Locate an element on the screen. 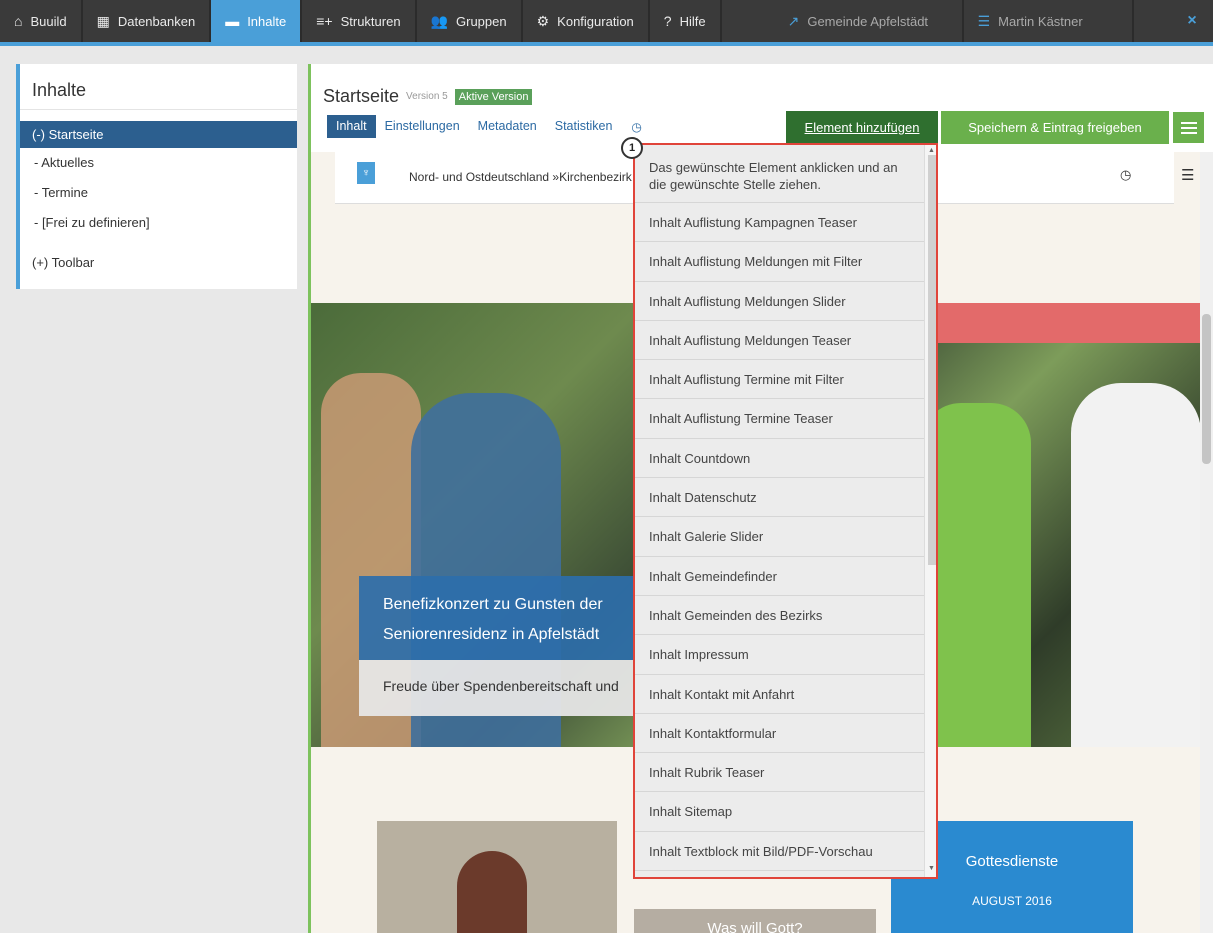 This screenshot has width=1213, height=933. nav-structures: ≡+ Strukturen is located at coordinates (359, 21).